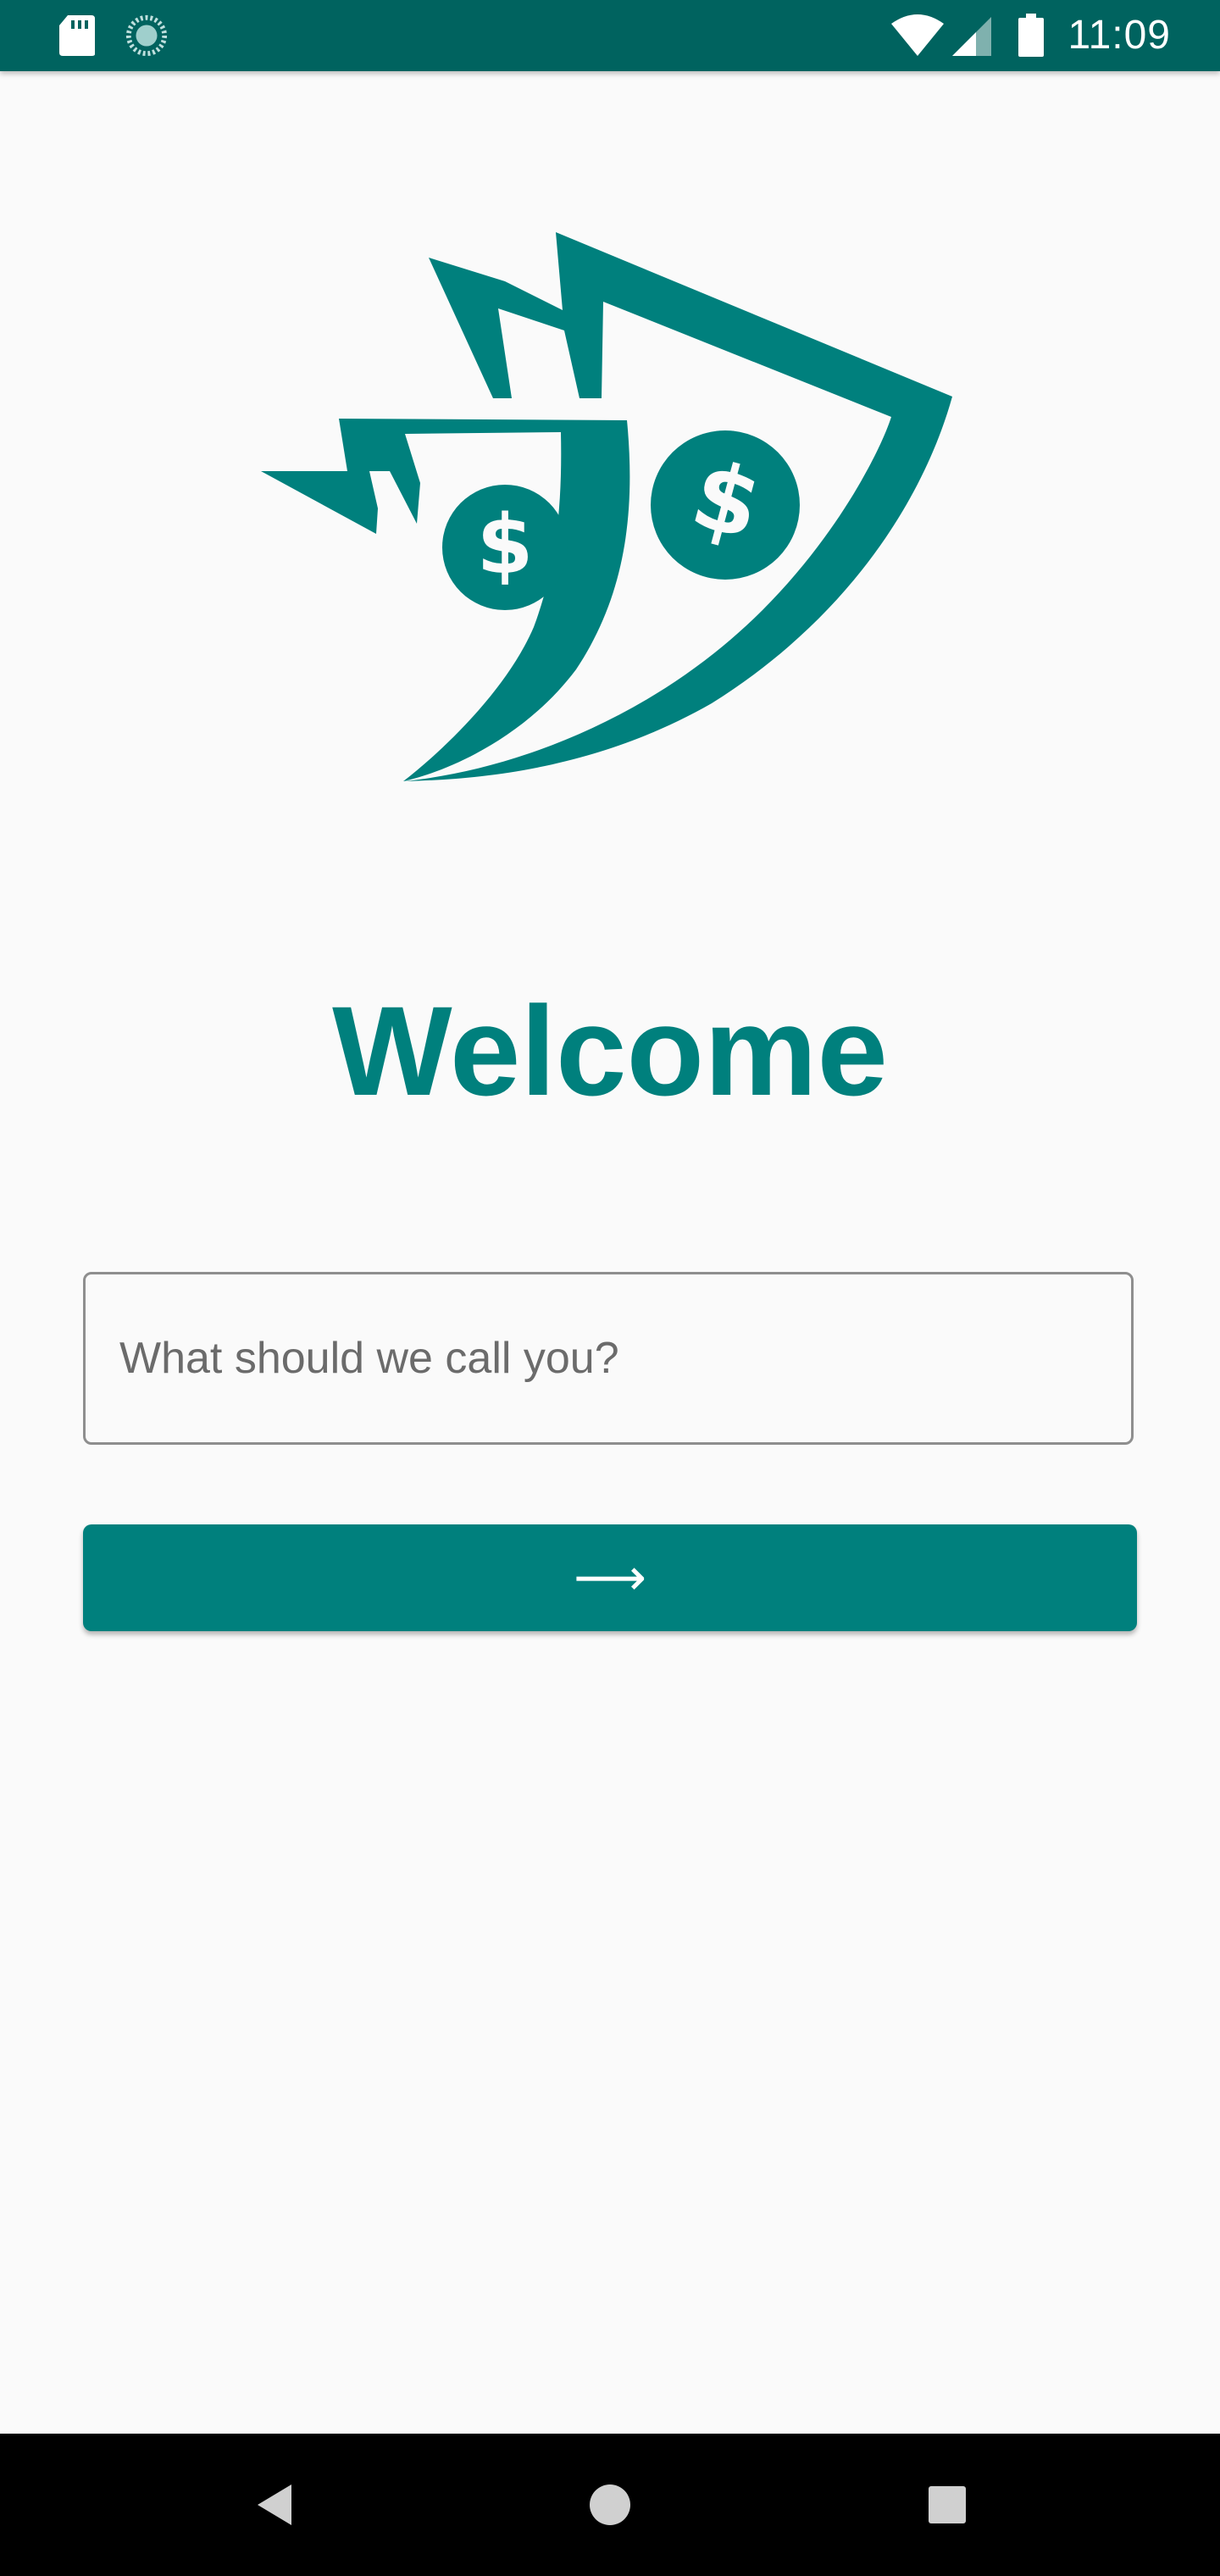  I want to click on navigation-bar, so click(610, 2505).